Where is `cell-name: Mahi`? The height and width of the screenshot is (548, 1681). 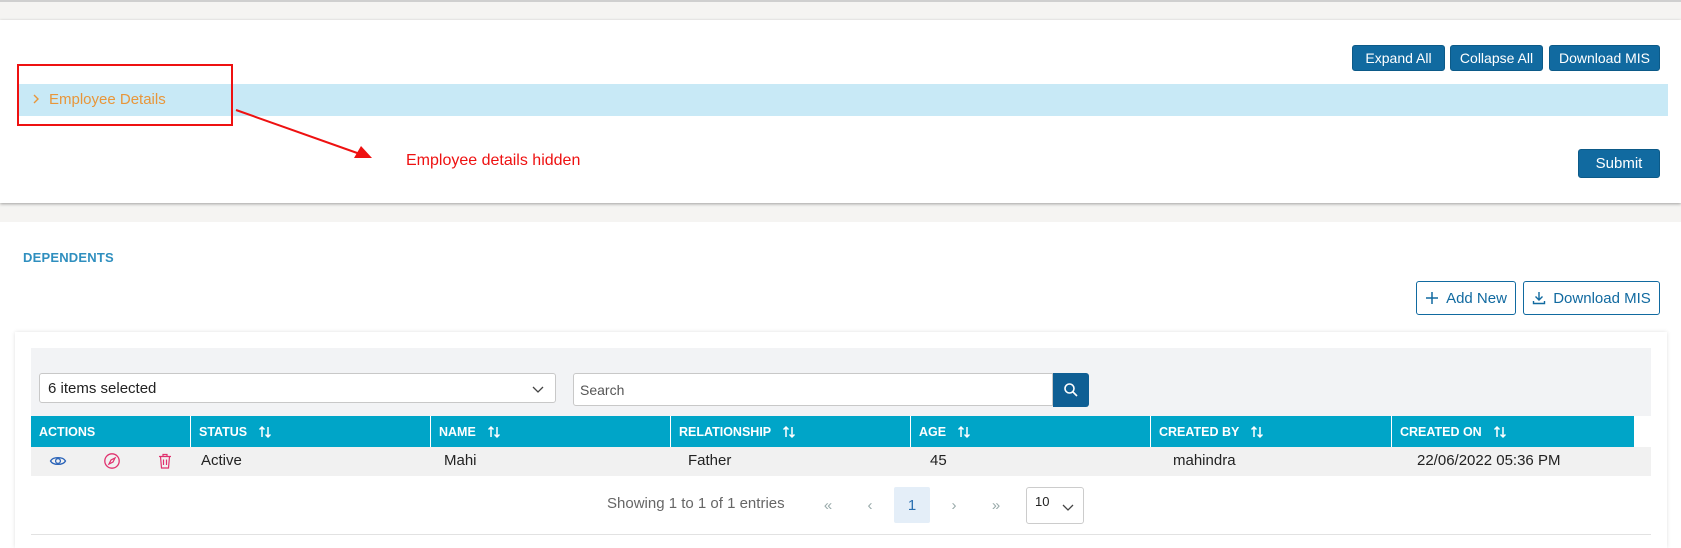
cell-name: Mahi is located at coordinates (460, 460).